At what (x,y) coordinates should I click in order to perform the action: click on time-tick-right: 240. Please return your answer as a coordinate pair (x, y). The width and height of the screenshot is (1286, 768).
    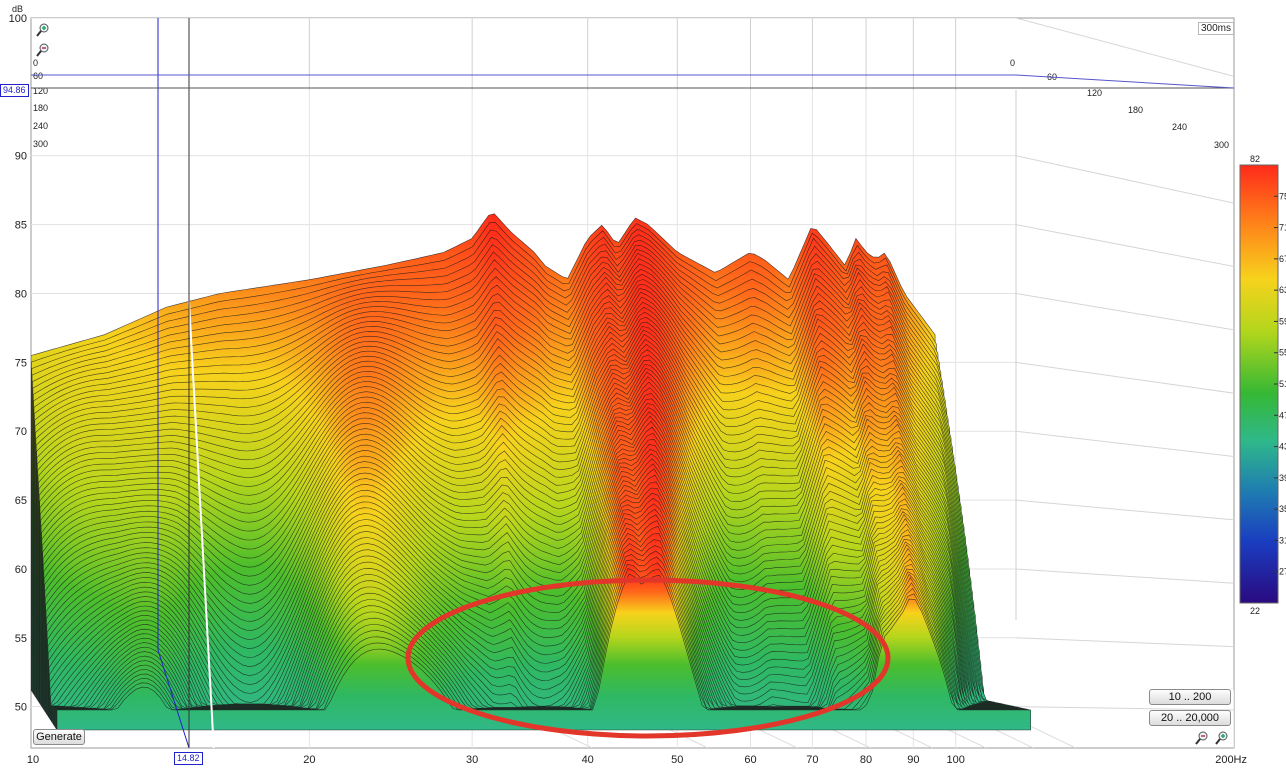
    Looking at the image, I should click on (1179, 127).